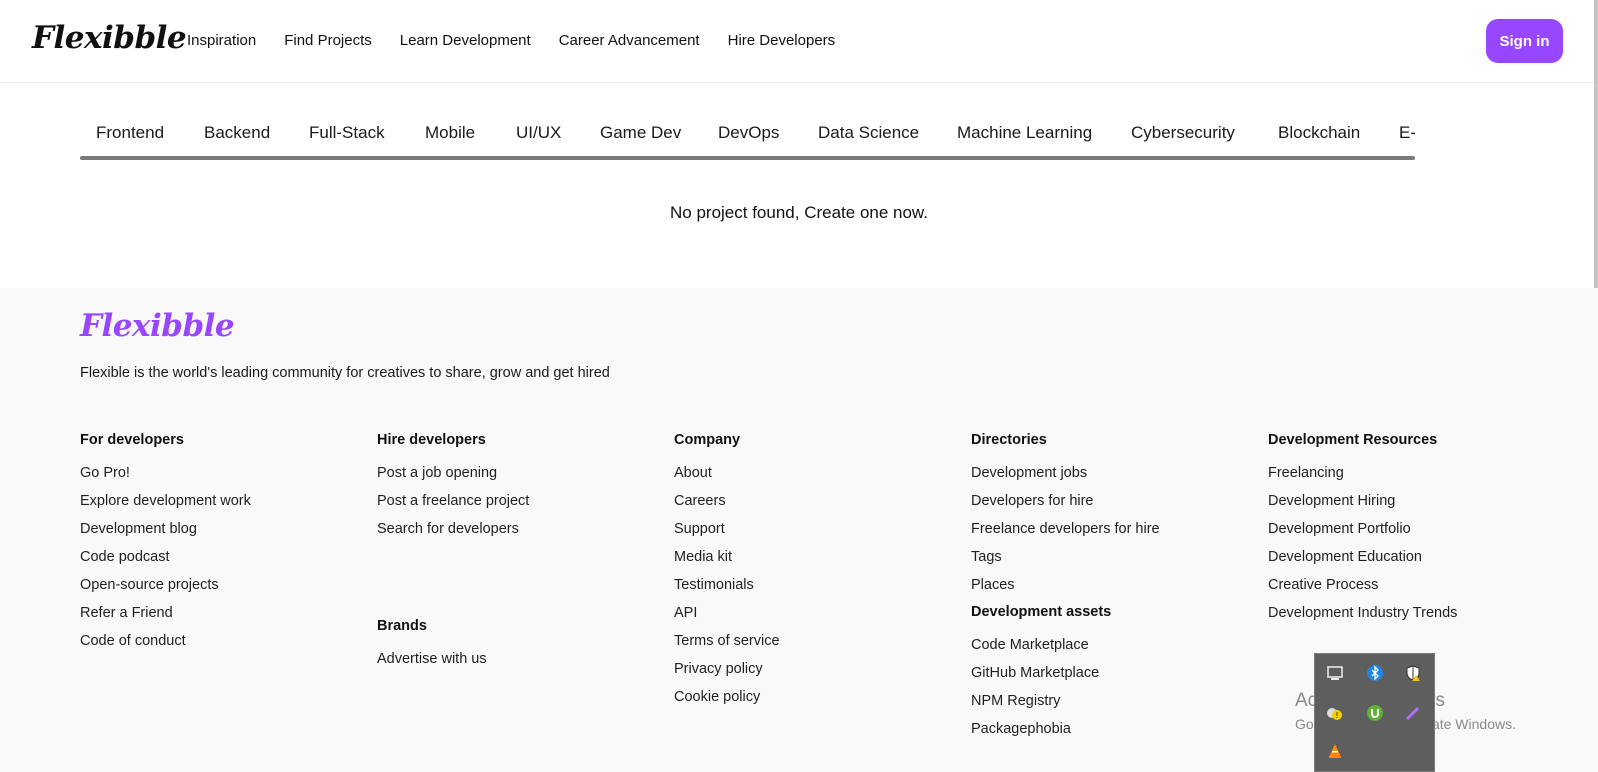 The height and width of the screenshot is (772, 1598). I want to click on footer-link: Packagephobia, so click(1065, 734).